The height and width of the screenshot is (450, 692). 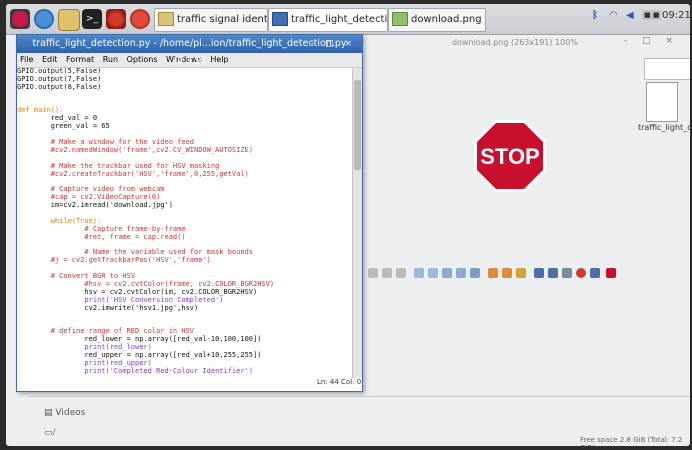 What do you see at coordinates (433, 273) in the screenshot?
I see `zoom-in-icon` at bounding box center [433, 273].